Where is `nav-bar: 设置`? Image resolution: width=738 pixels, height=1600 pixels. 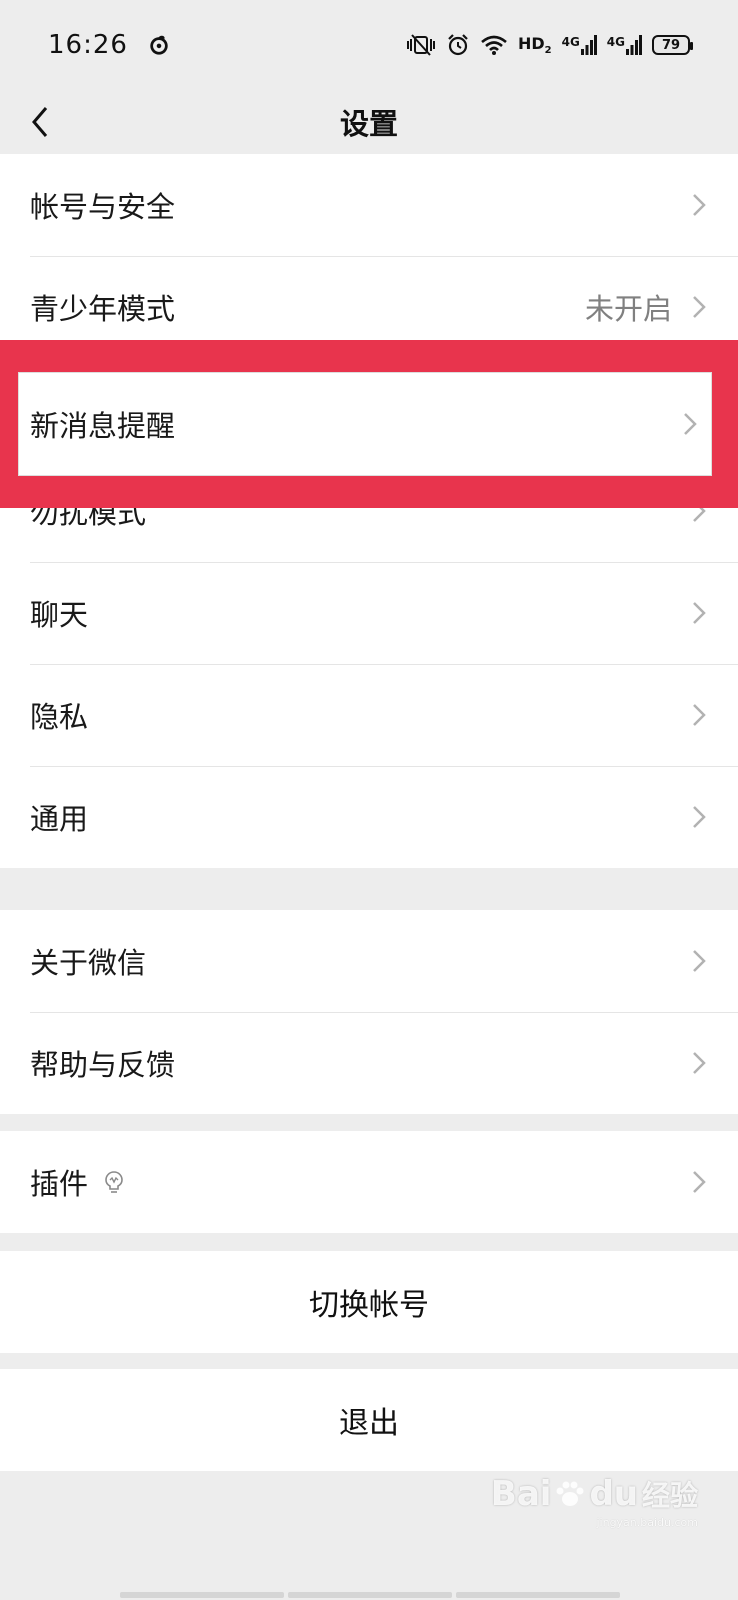
nav-bar: 设置 is located at coordinates (369, 122).